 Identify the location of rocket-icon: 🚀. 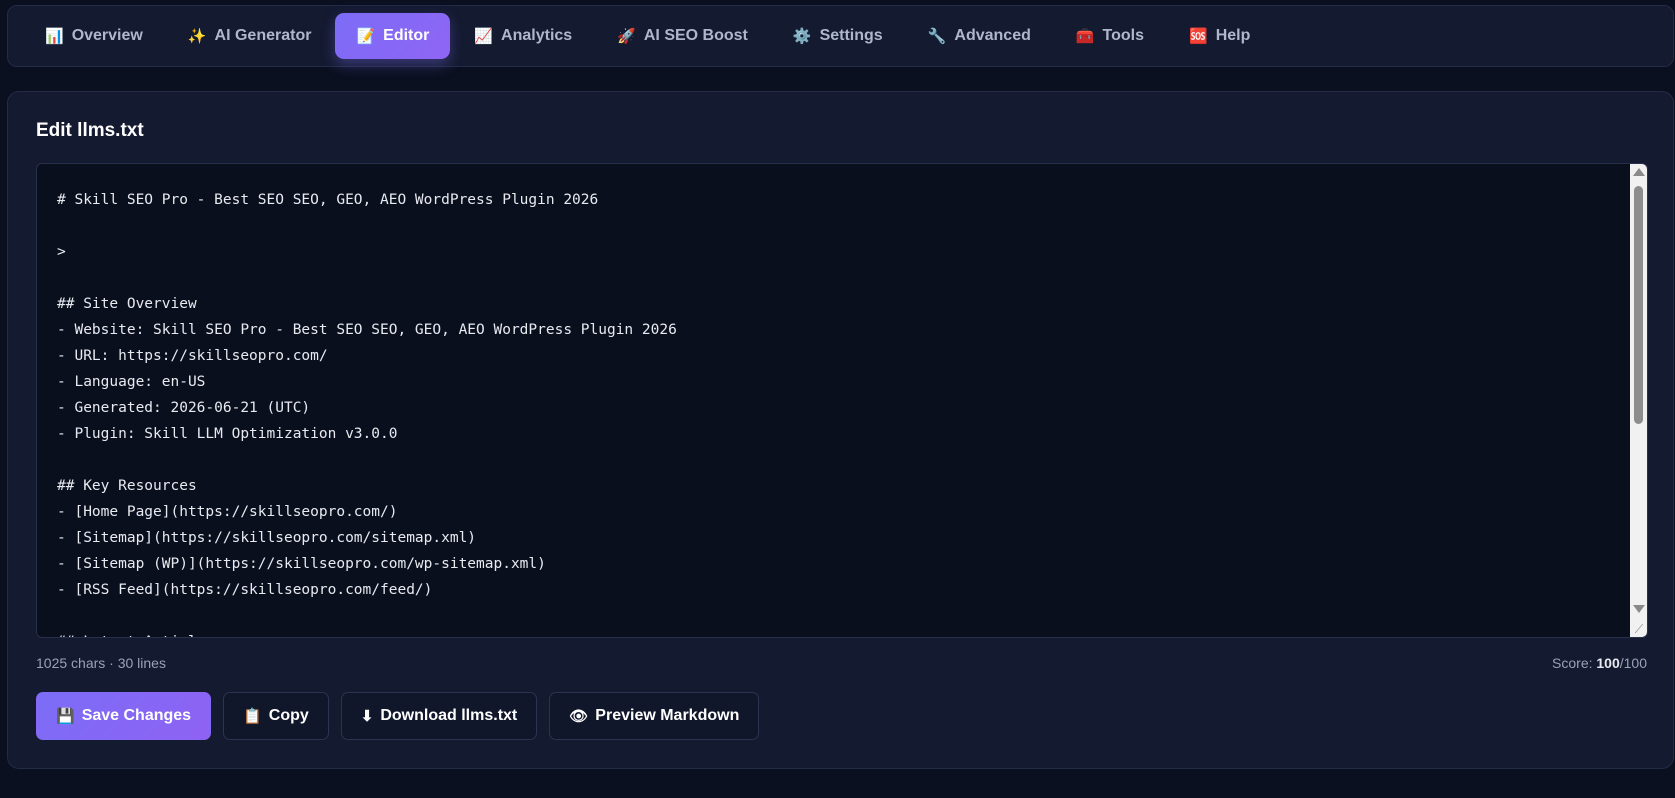
(626, 36).